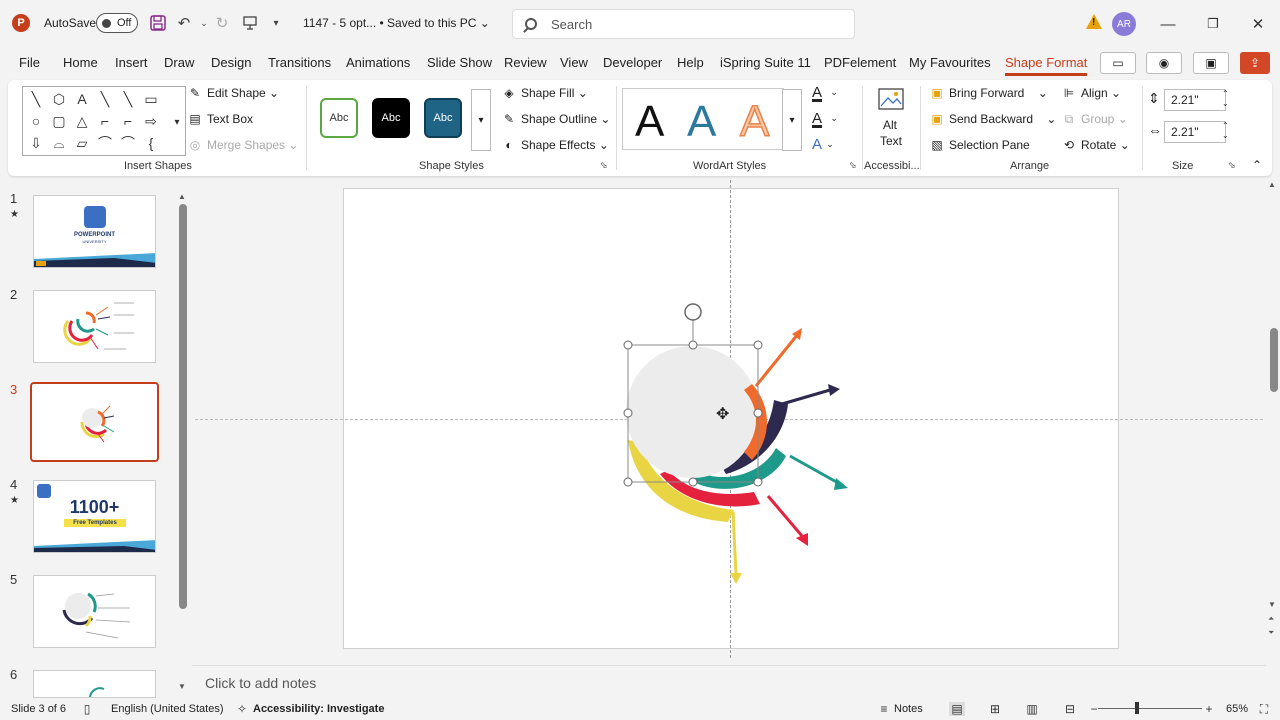 The image size is (1280, 720). I want to click on notes-button: Notes, so click(908, 709).